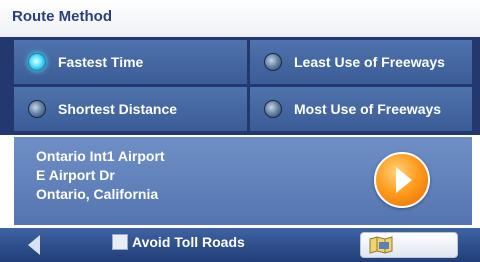 This screenshot has width=480, height=262. Describe the element at coordinates (409, 245) in the screenshot. I see `map-button` at that location.